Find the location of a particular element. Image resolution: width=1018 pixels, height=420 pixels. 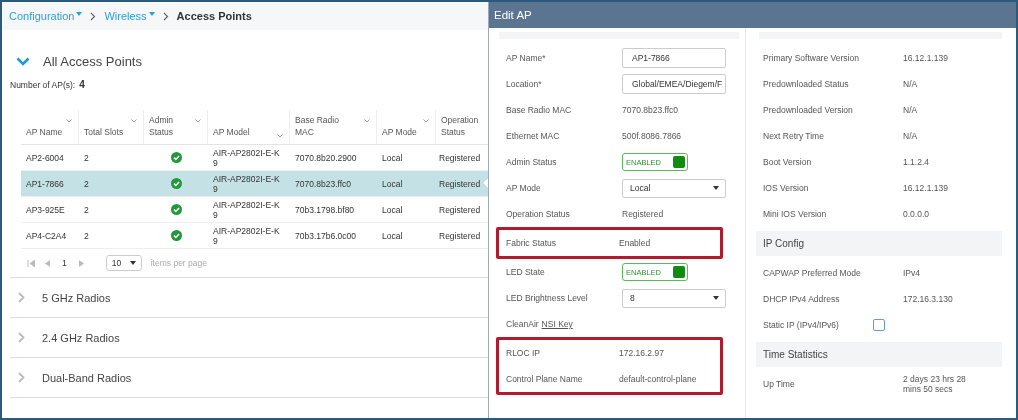

page-number: 1 is located at coordinates (64, 263).